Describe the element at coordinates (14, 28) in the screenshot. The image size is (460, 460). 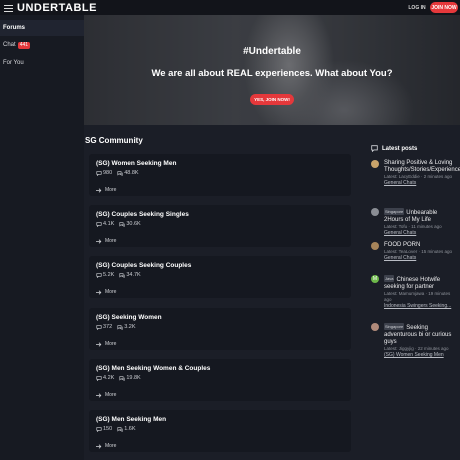
I see `sidebar-item-label: Forums` at that location.